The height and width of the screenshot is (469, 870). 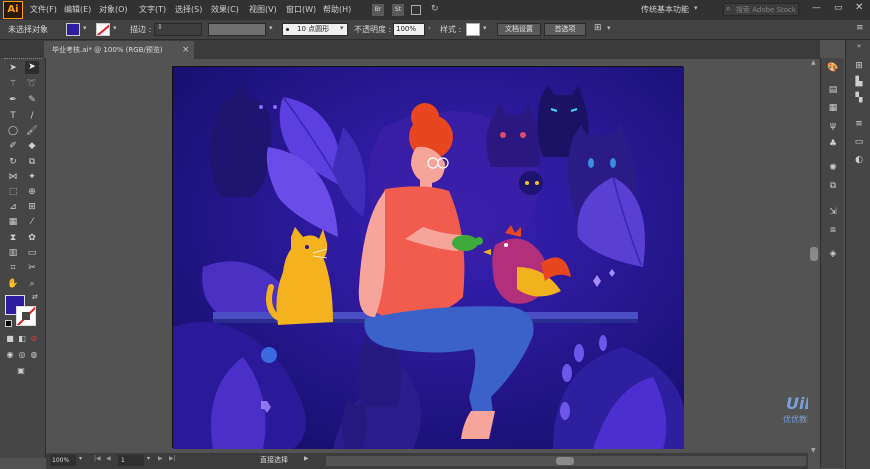 I want to click on close-icon: ✕, so click(x=859, y=7).